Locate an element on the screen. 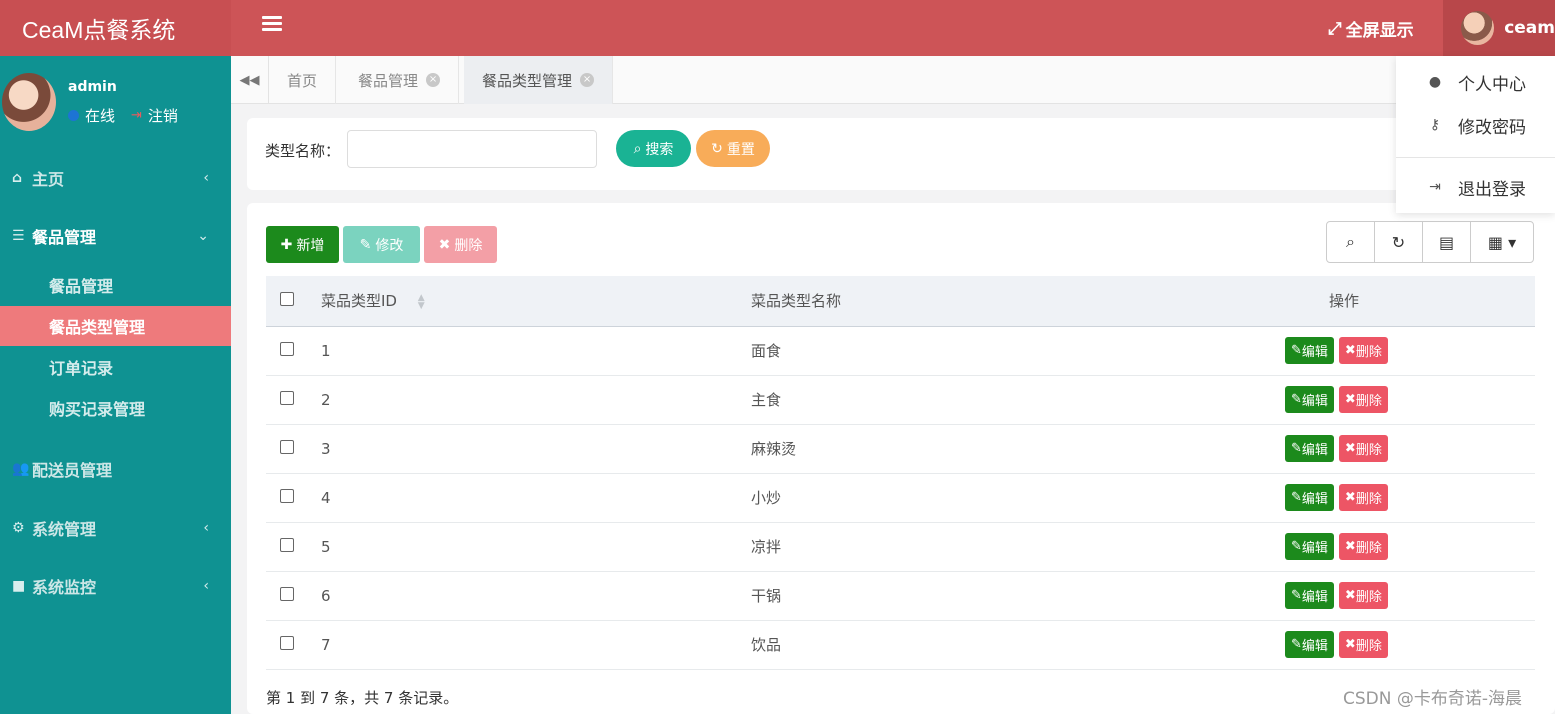 This screenshot has height=714, width=1555. column-header-id: 菜品类型ID ▲ ▼ is located at coordinates (530, 301).